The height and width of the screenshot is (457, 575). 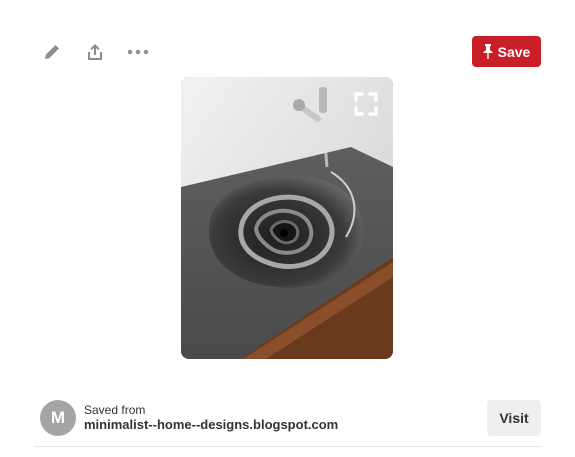 What do you see at coordinates (58, 418) in the screenshot?
I see `avatar: M` at bounding box center [58, 418].